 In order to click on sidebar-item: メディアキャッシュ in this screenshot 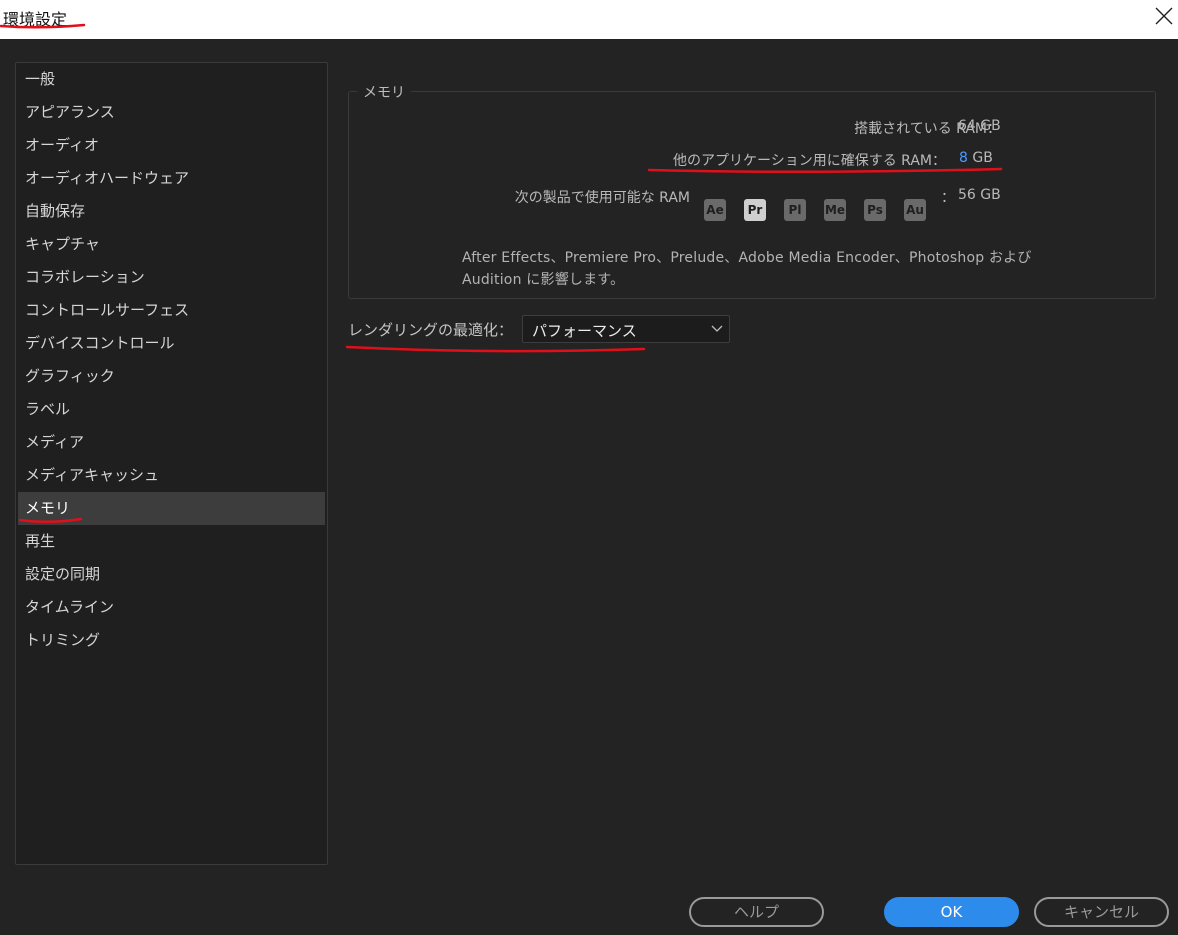, I will do `click(171, 475)`.